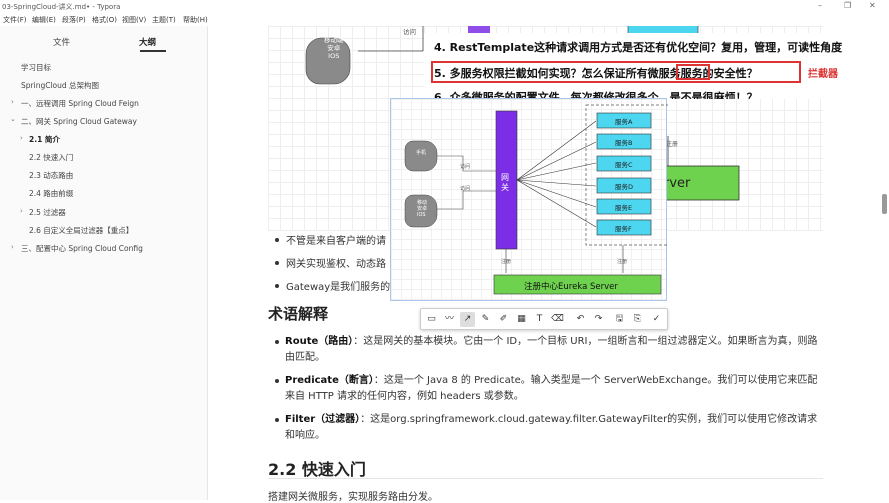  I want to click on outline-item: 2.2 快速入门, so click(51, 157).